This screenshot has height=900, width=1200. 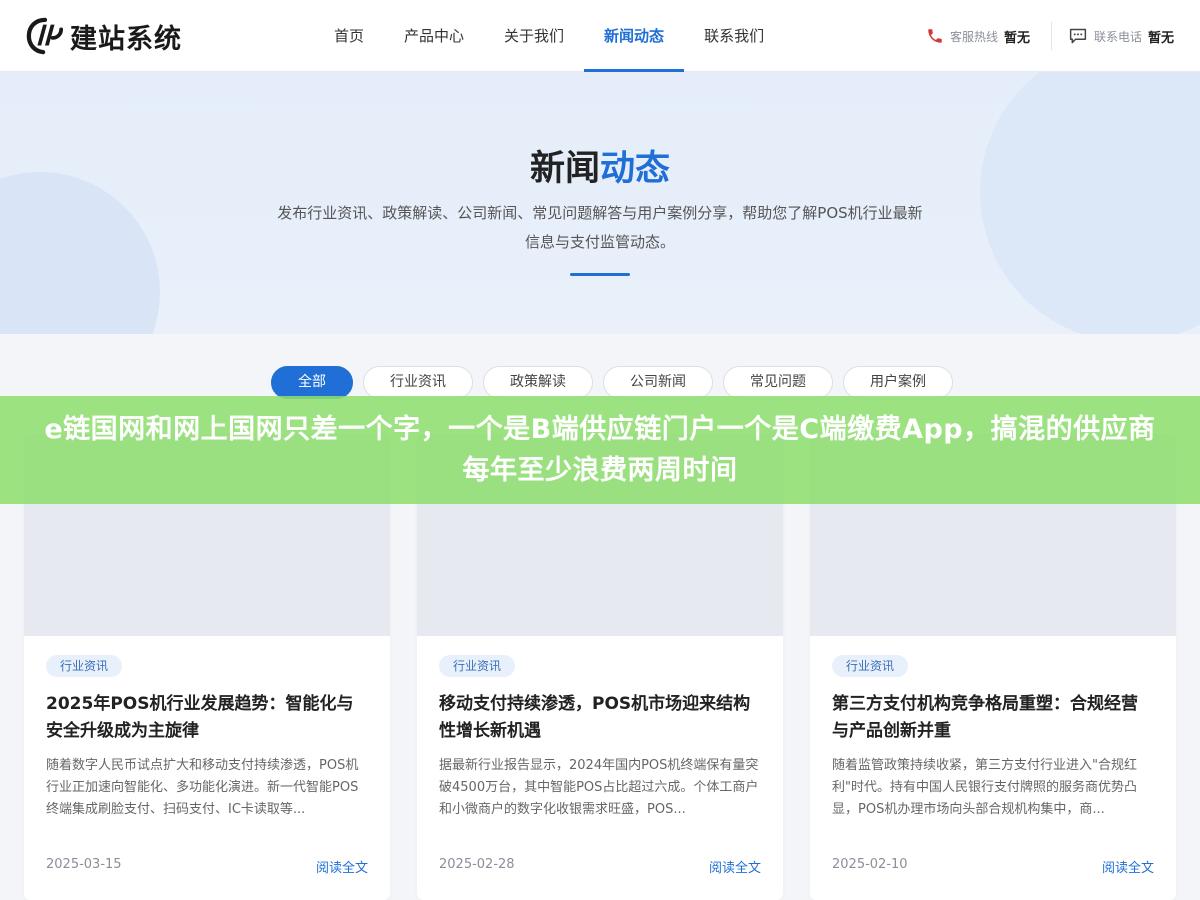 What do you see at coordinates (538, 382) in the screenshot?
I see `filter-policy: 政策解读` at bounding box center [538, 382].